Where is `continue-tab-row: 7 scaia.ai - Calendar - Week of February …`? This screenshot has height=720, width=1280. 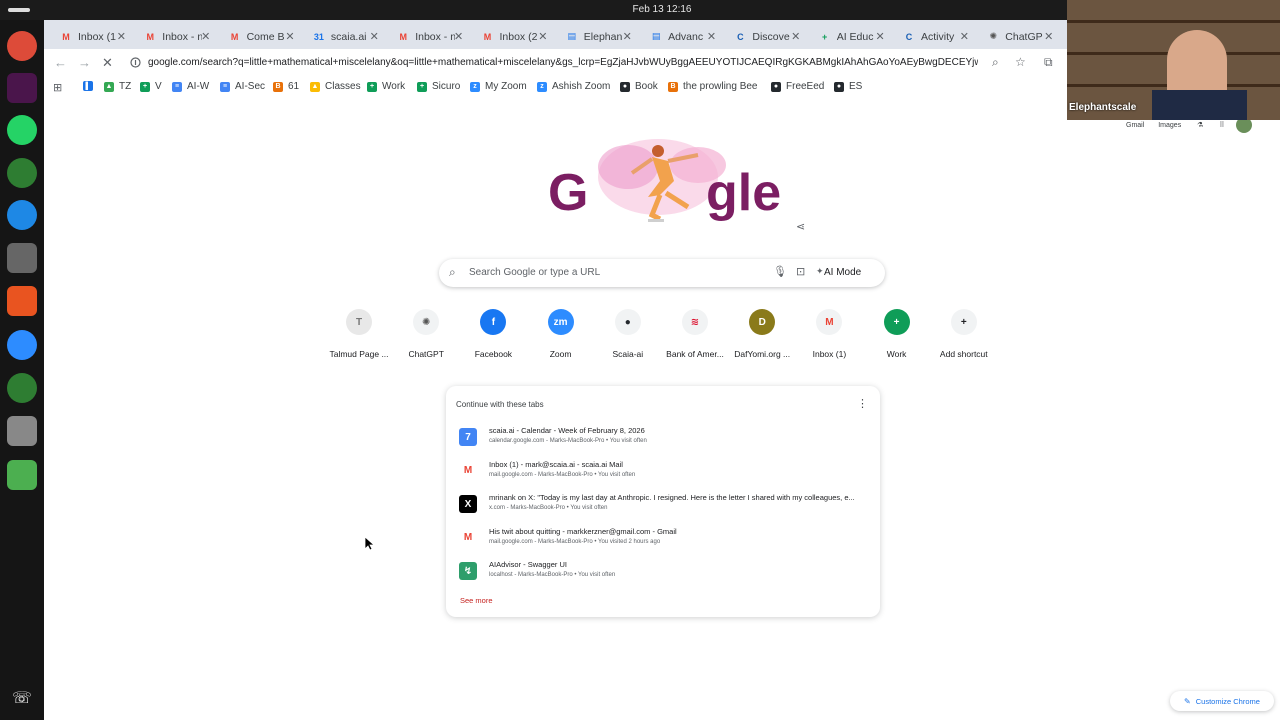 continue-tab-row: 7 scaia.ai - Calendar - Week of February … is located at coordinates (663, 437).